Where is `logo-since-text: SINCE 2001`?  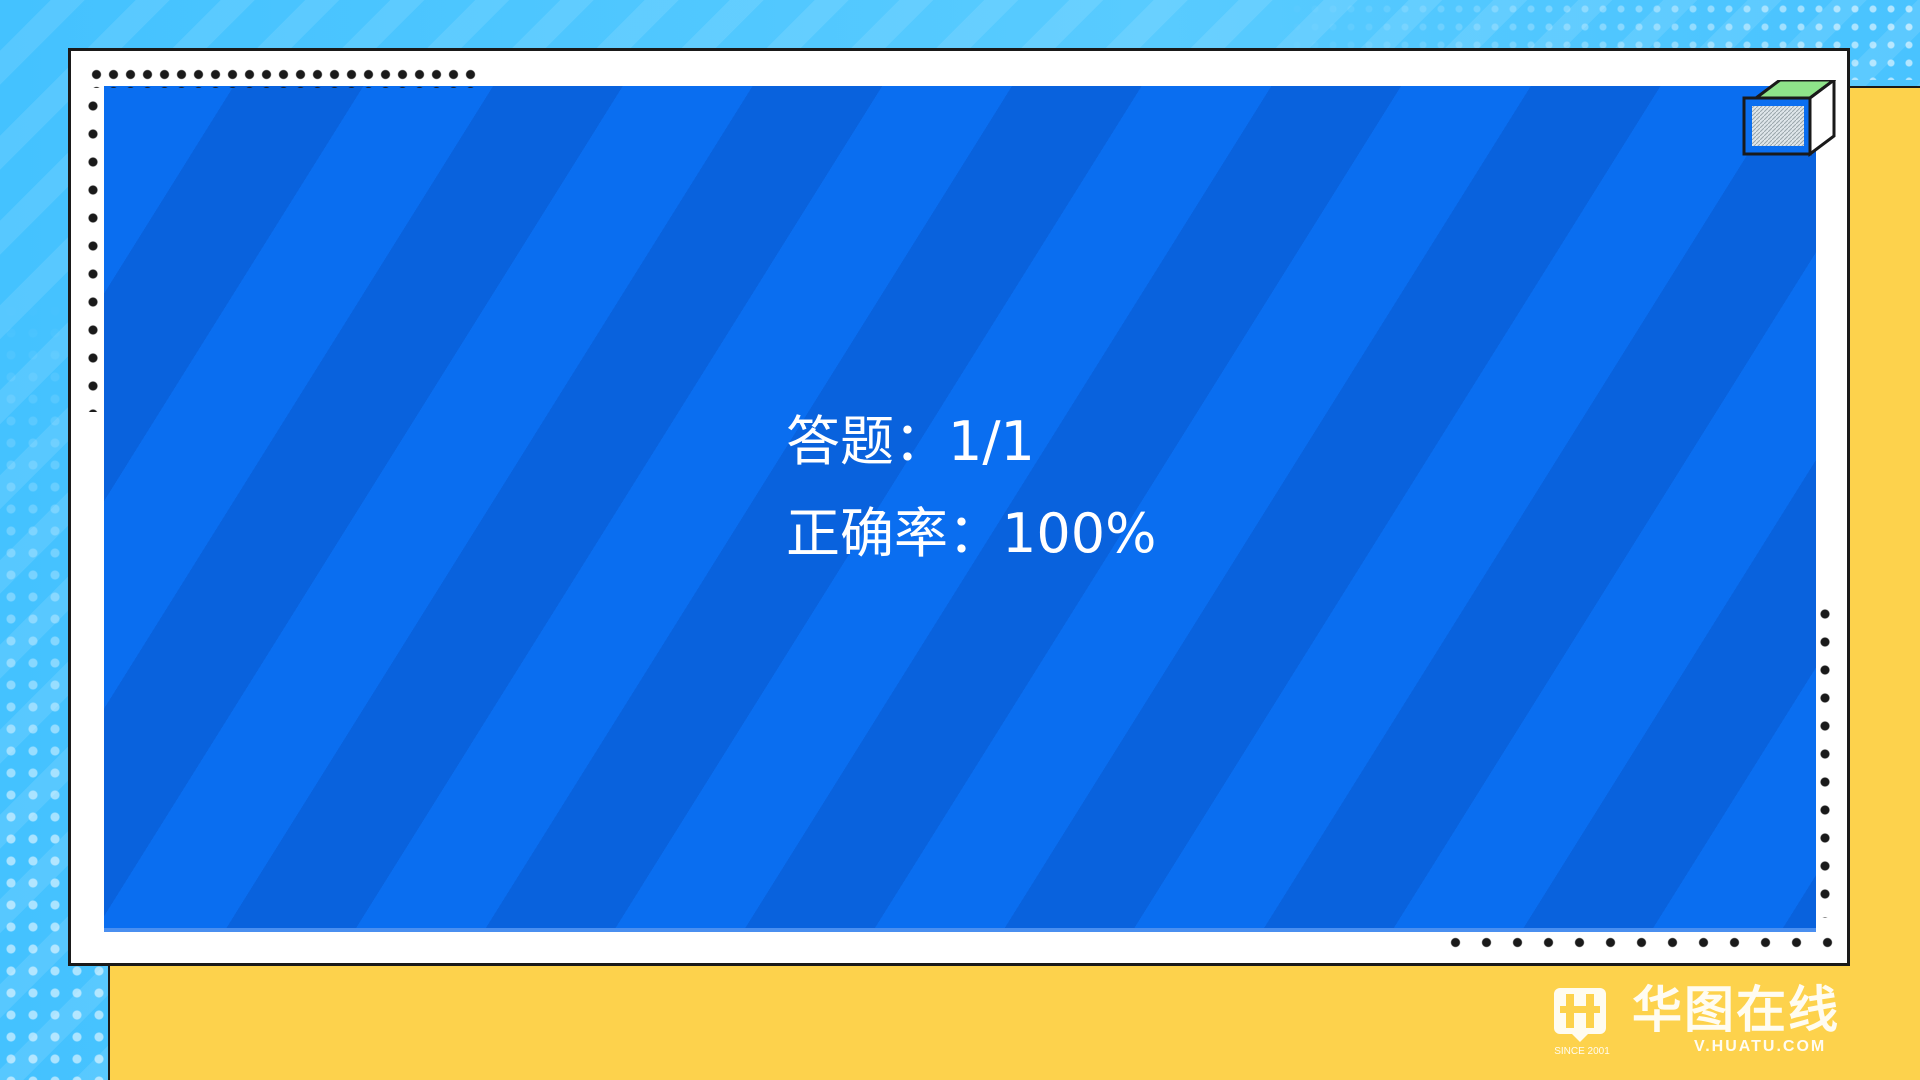 logo-since-text: SINCE 2001 is located at coordinates (1582, 1051).